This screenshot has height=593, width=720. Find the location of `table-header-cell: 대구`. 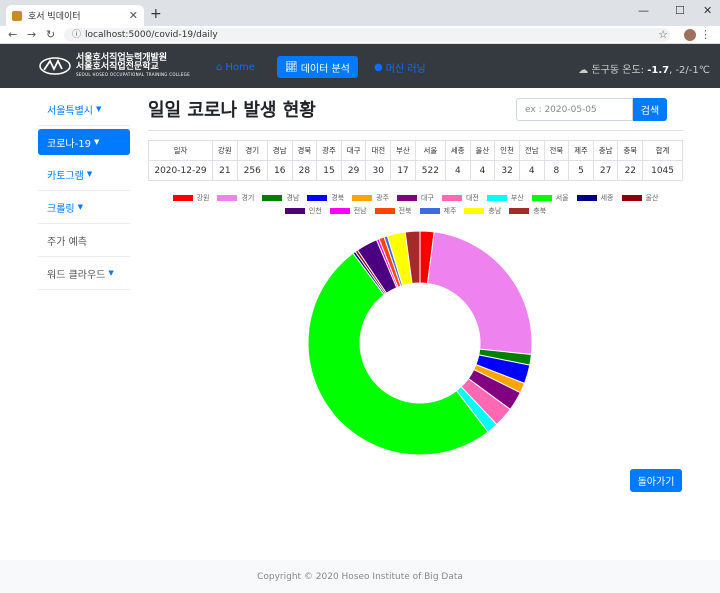

table-header-cell: 대구 is located at coordinates (353, 150).